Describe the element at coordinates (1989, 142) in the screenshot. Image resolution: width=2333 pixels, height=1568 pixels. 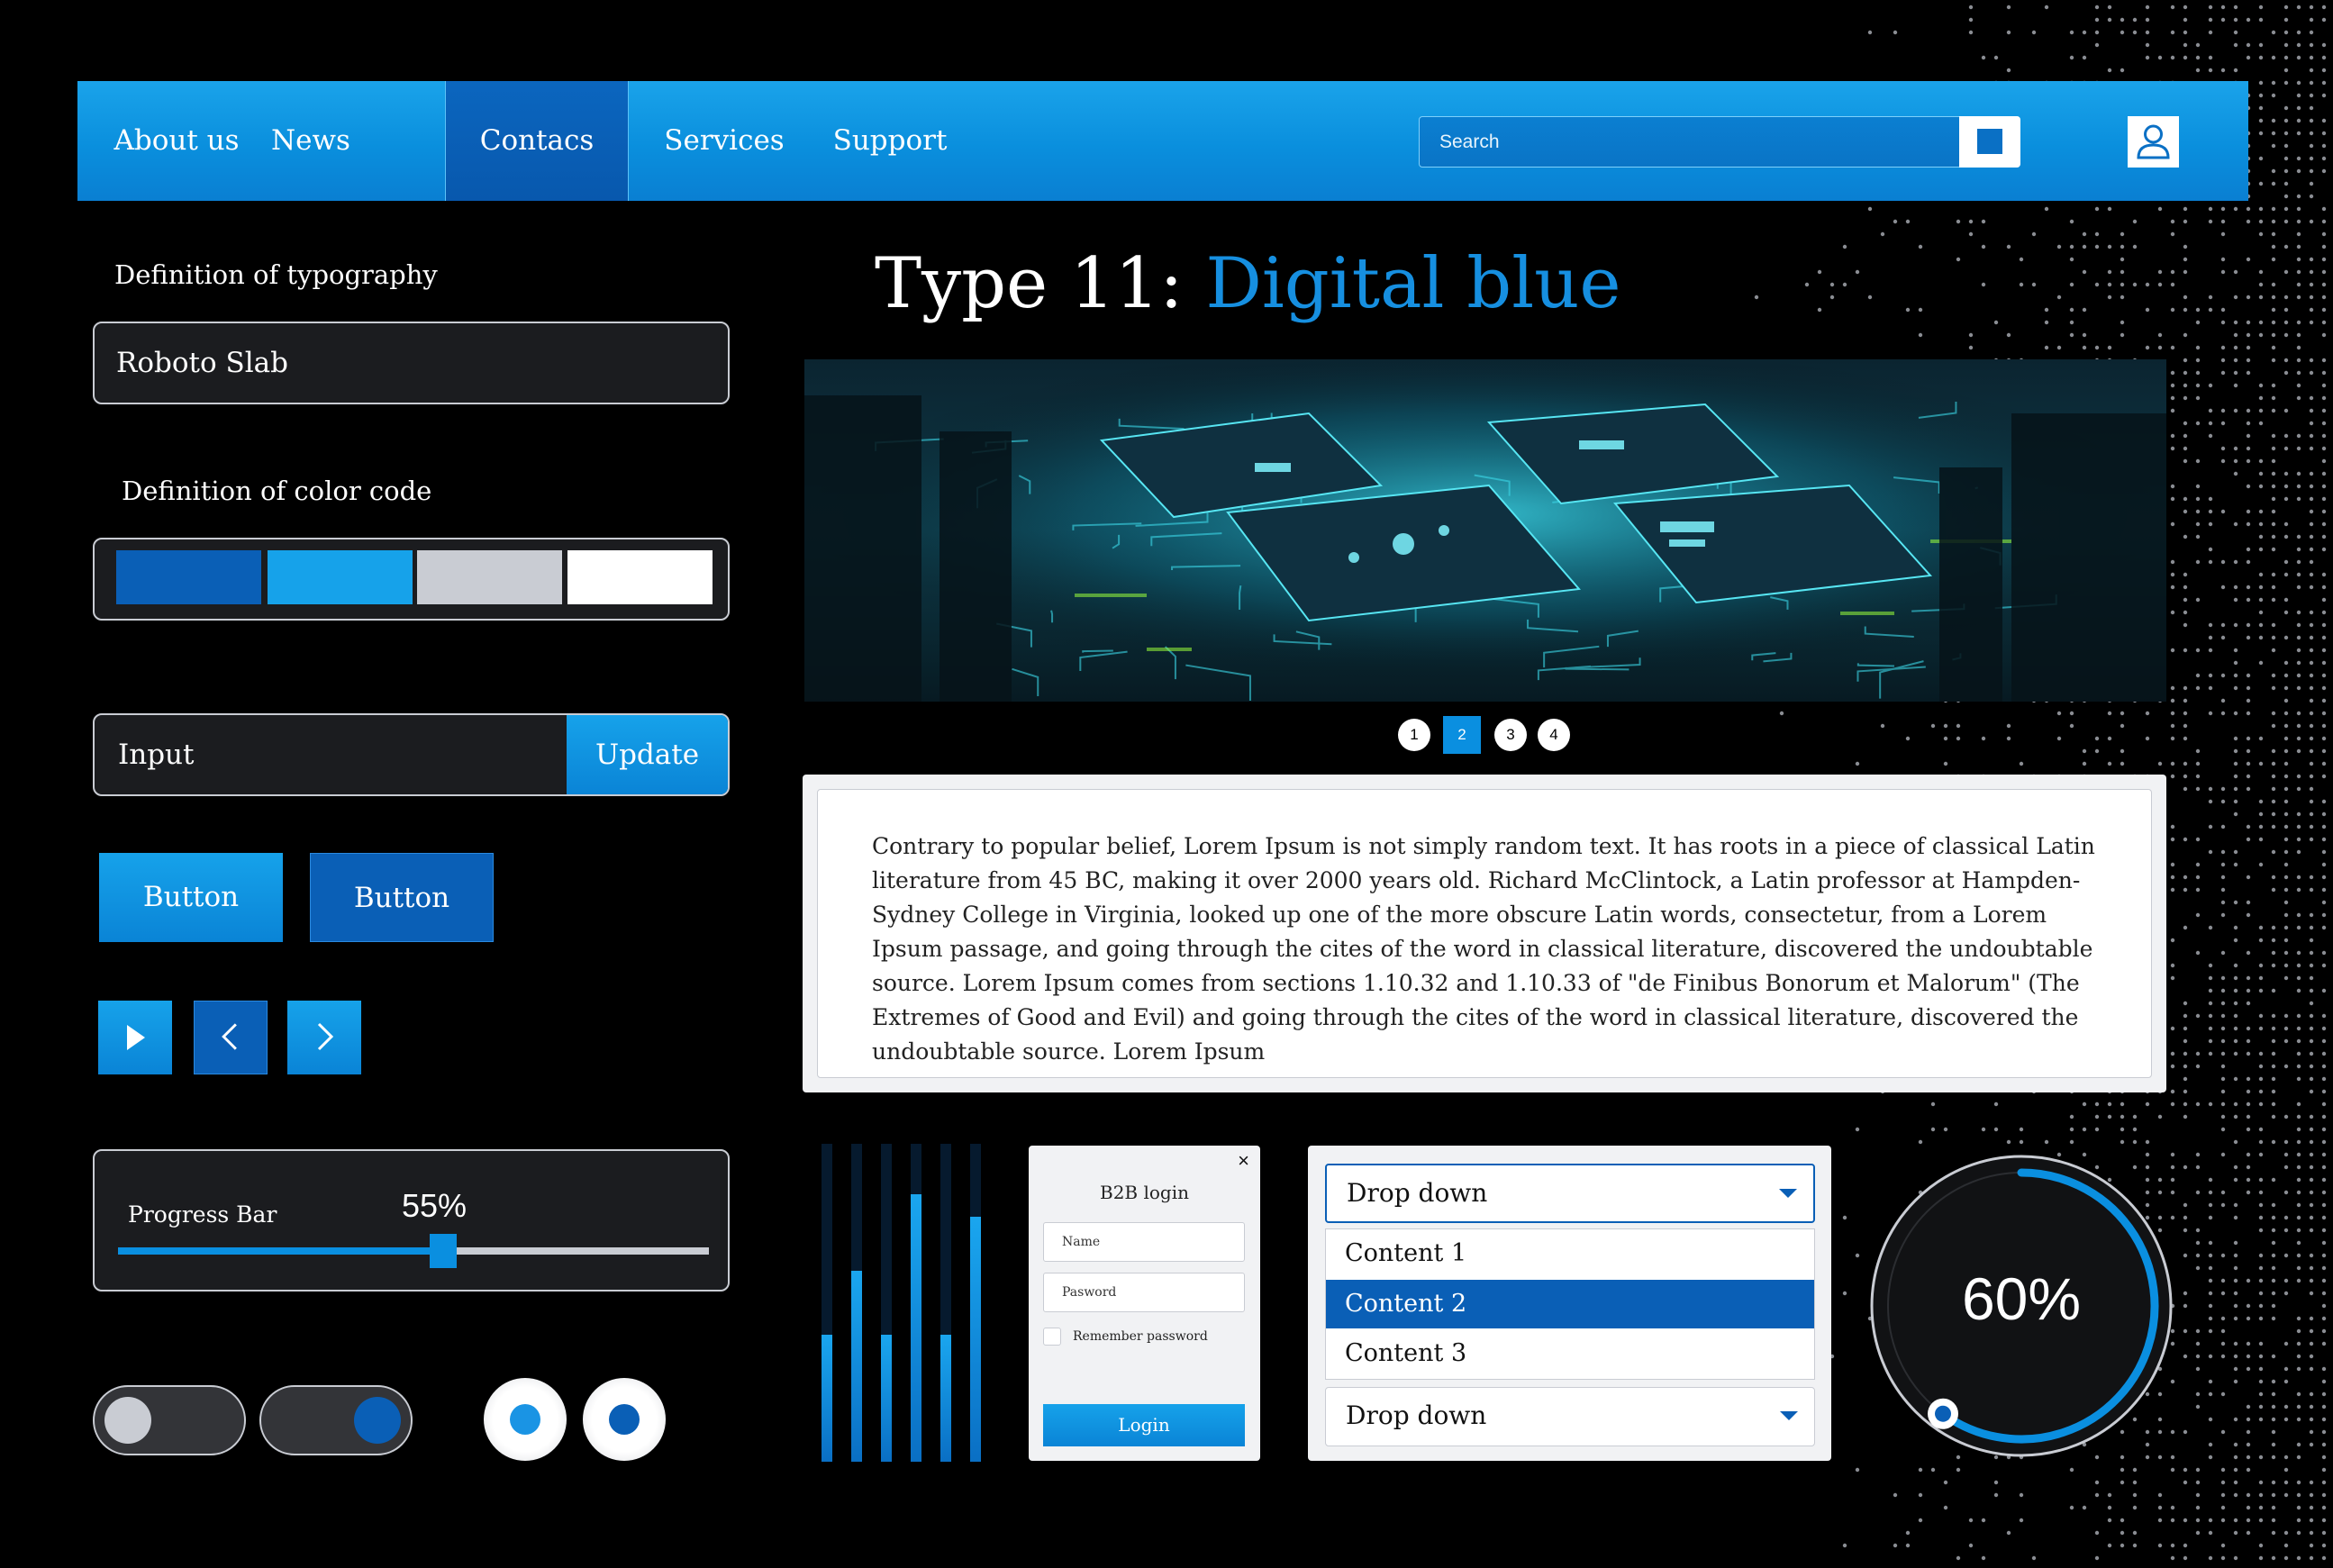
I see `search-button` at that location.